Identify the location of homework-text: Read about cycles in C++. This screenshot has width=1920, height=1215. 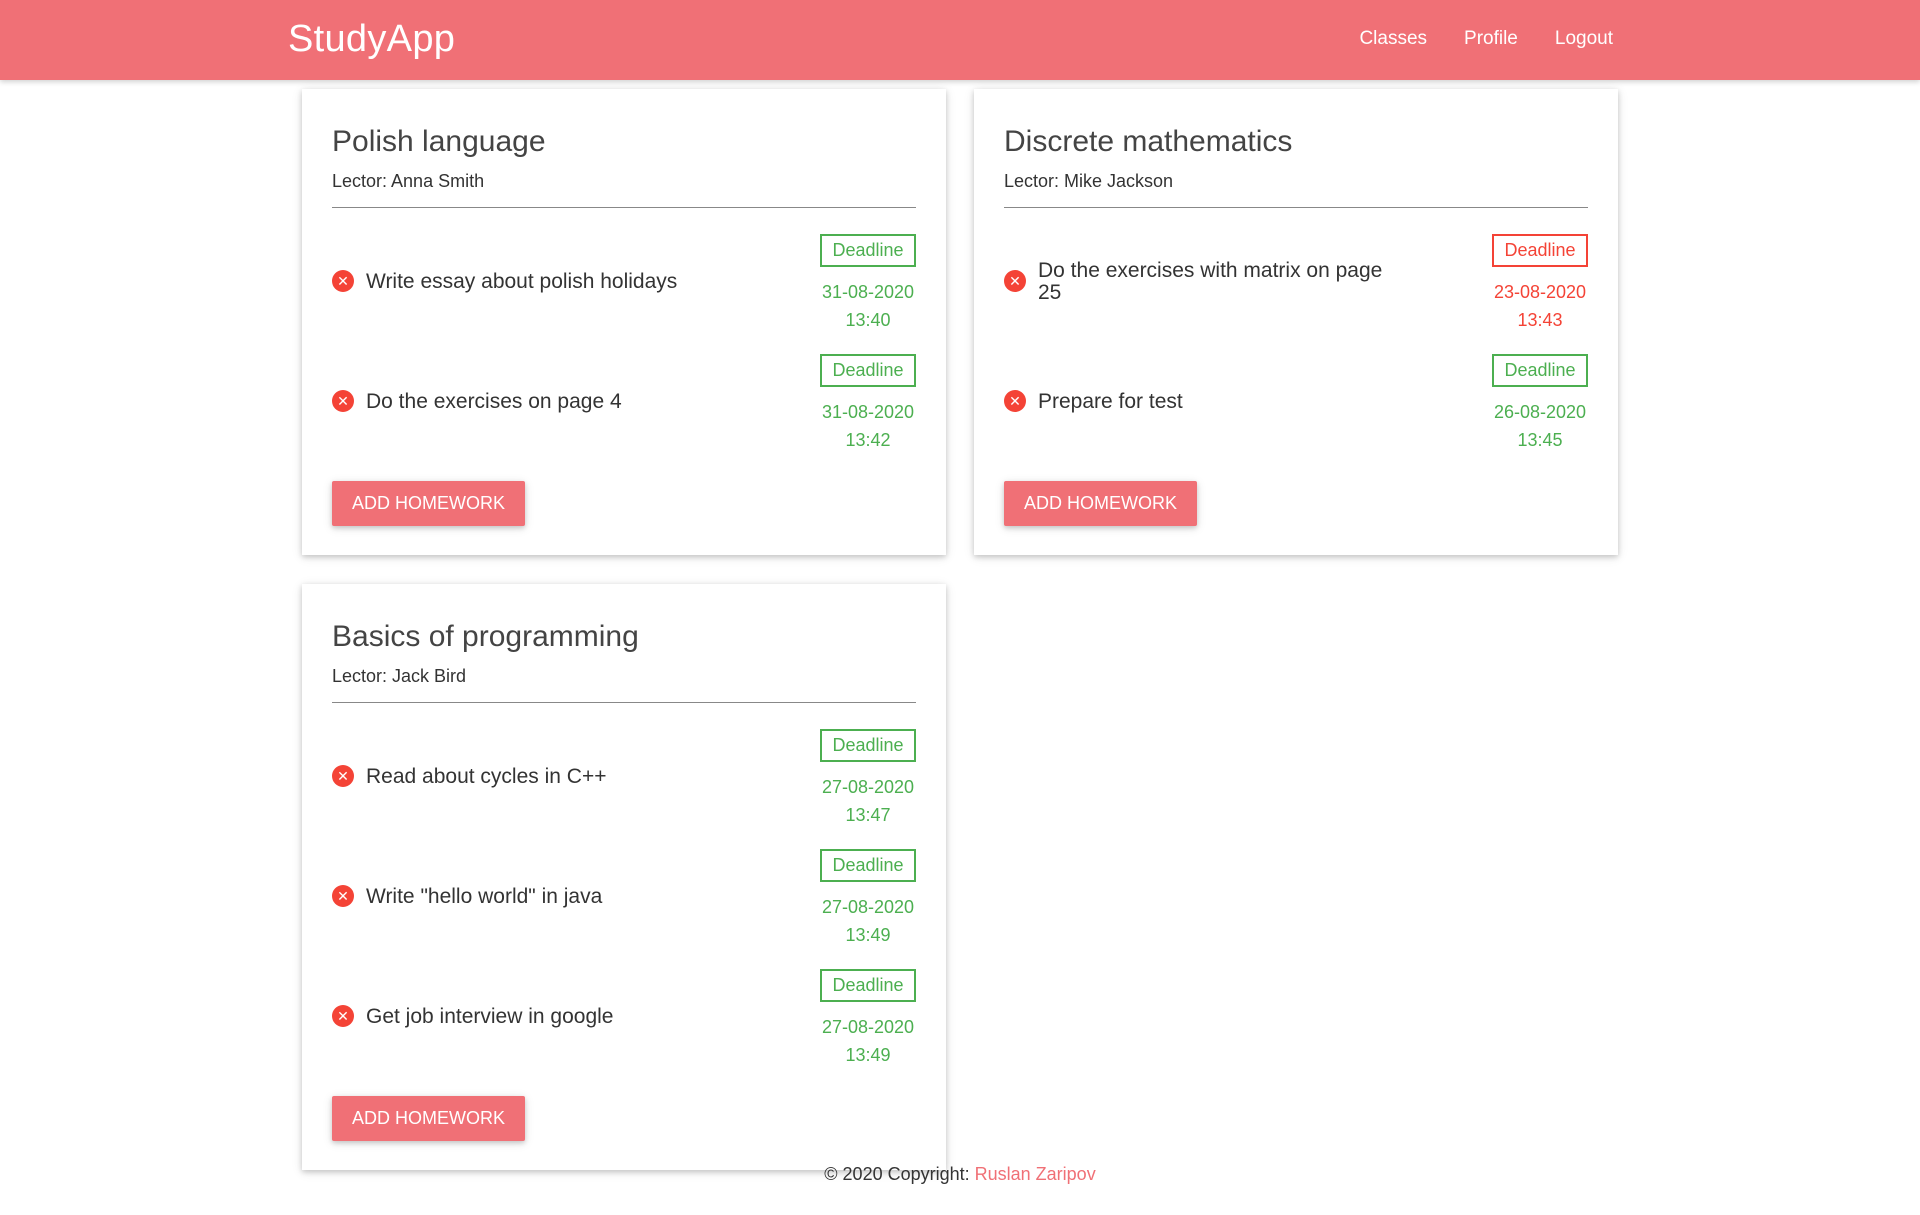
(486, 776).